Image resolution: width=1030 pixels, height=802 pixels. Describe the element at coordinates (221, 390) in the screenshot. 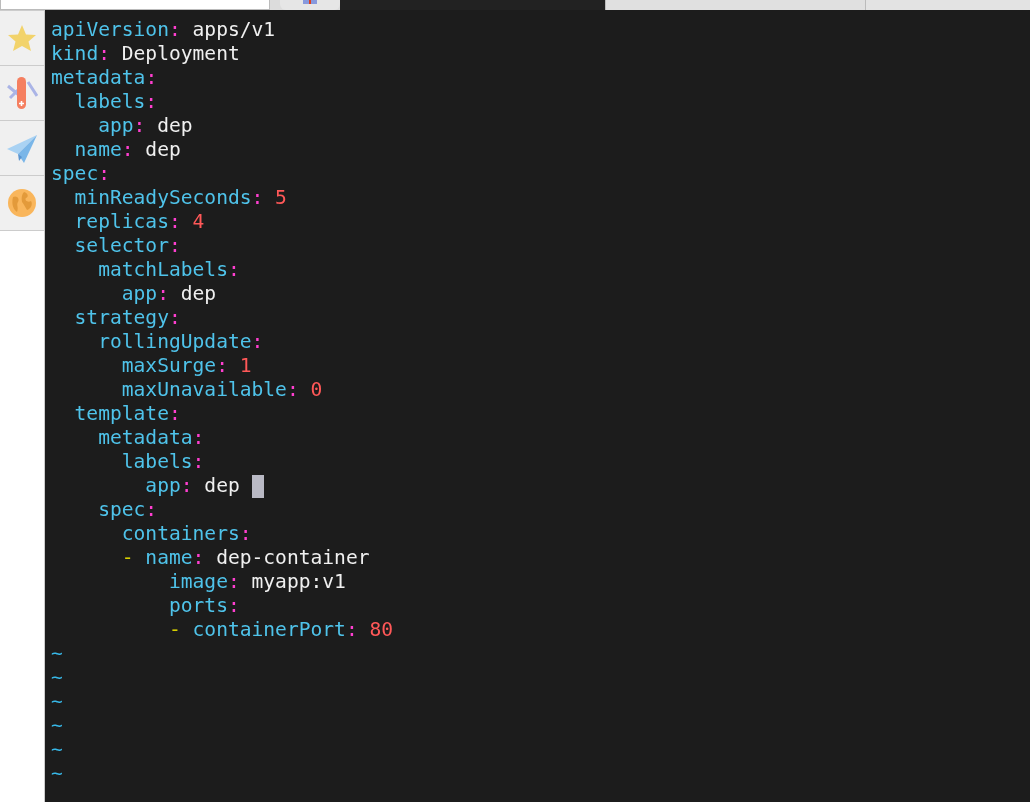

I see `code-line: maxUnavailable: 0` at that location.